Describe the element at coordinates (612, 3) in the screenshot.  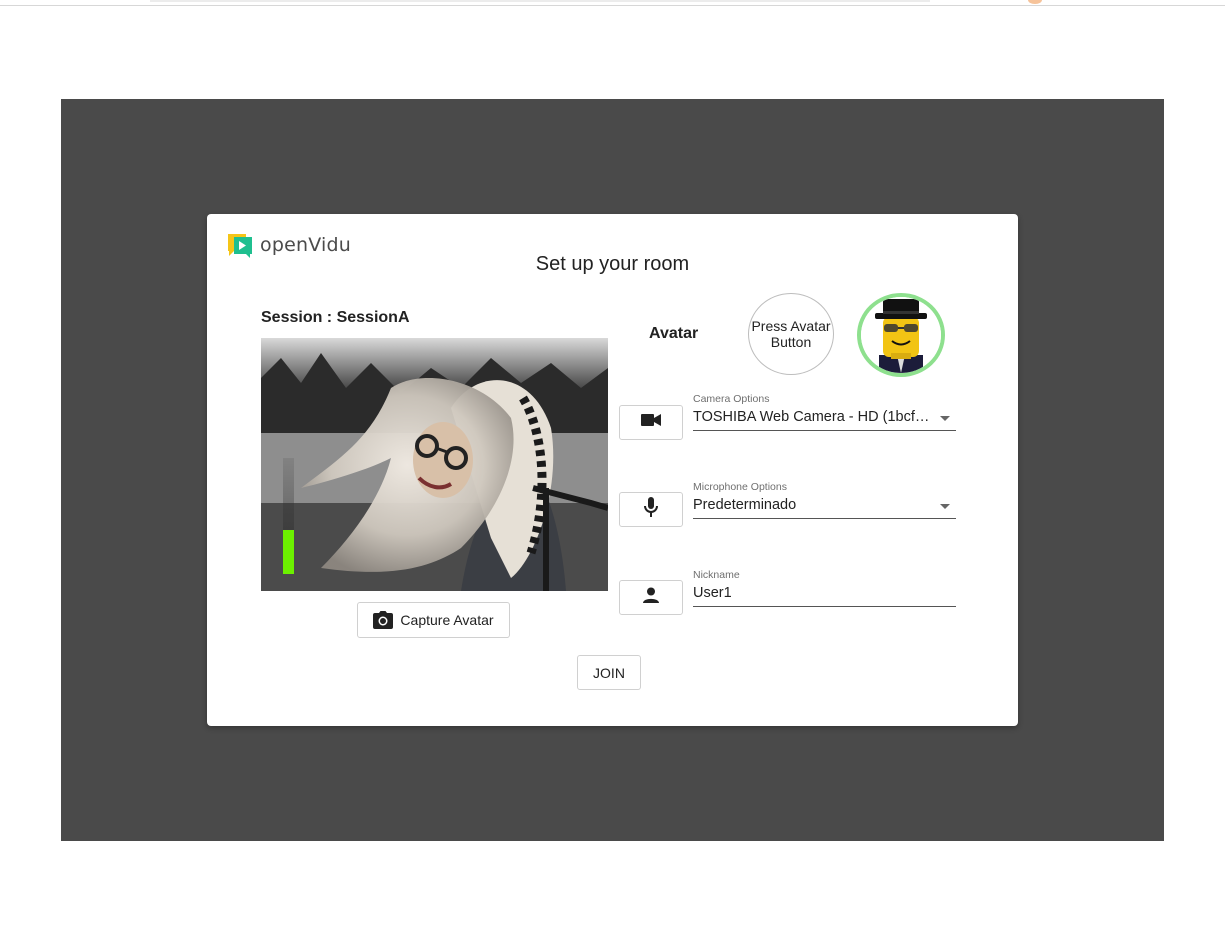
I see `browser-top-bar` at that location.